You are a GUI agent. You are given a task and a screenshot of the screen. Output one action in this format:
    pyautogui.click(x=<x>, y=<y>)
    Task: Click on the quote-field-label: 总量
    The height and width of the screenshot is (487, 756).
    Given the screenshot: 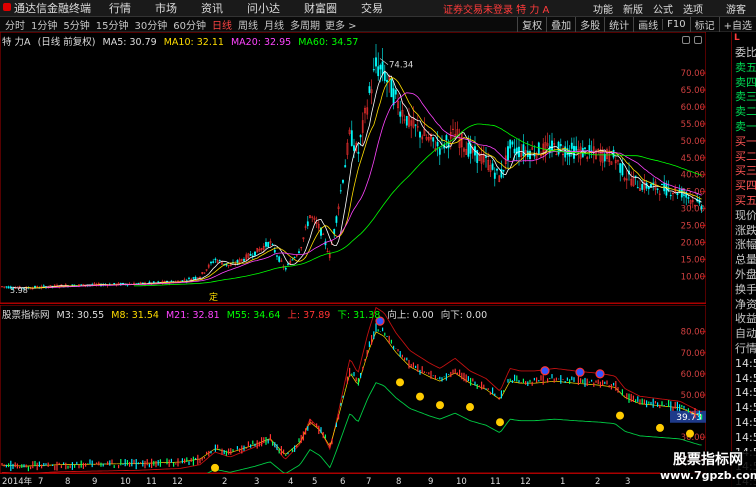 What is the action you would take?
    pyautogui.click(x=745, y=260)
    